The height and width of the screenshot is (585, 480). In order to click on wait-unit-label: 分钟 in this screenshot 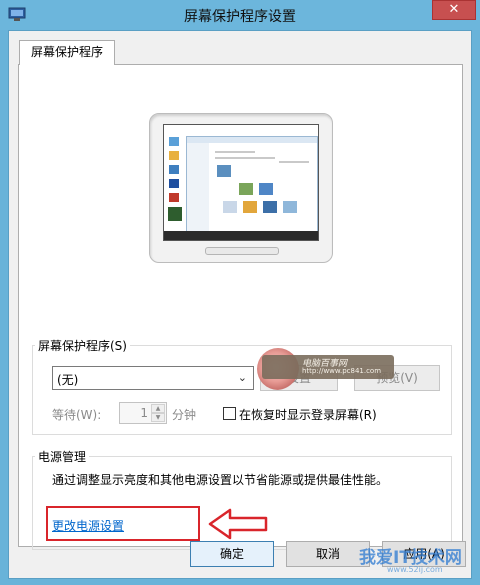, I will do `click(184, 415)`.